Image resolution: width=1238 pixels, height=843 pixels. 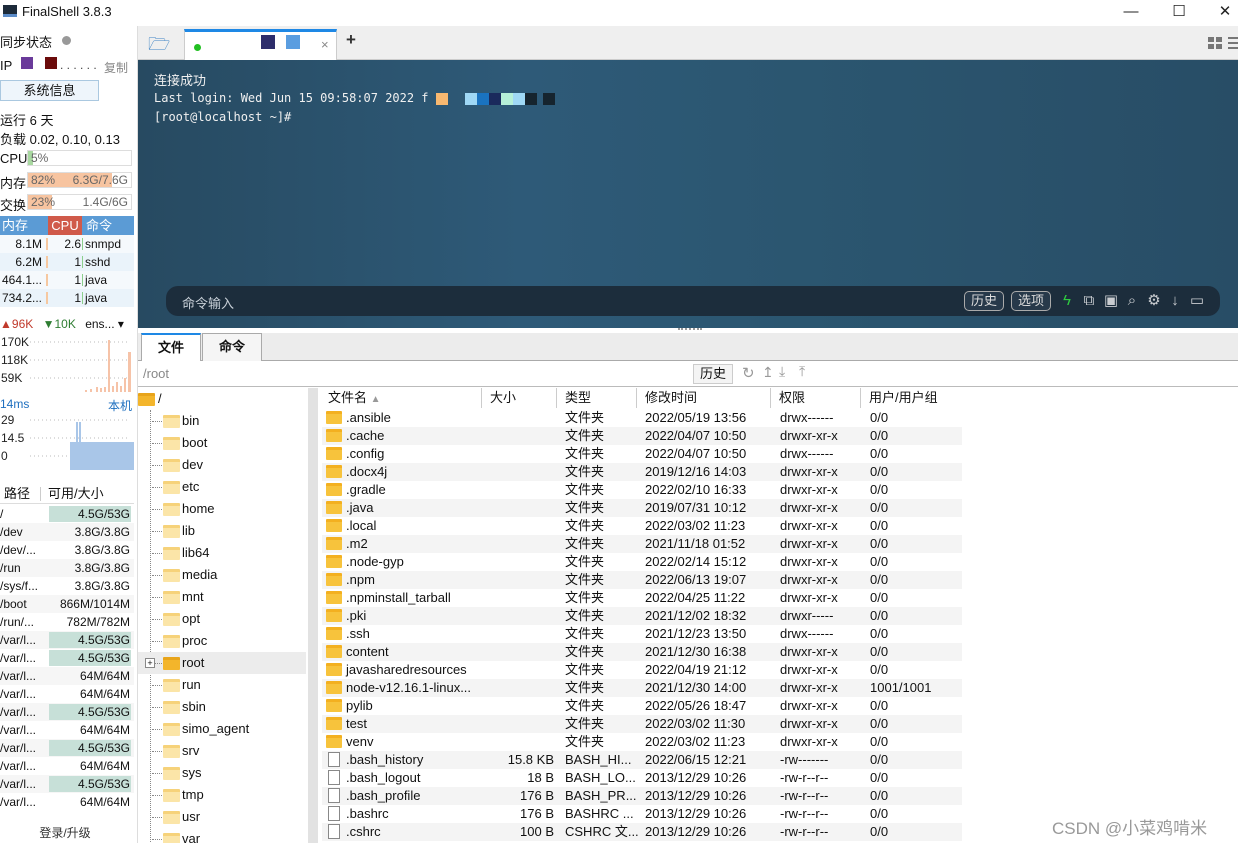 What do you see at coordinates (1067, 301) in the screenshot?
I see `lightning-icon: ϟ` at bounding box center [1067, 301].